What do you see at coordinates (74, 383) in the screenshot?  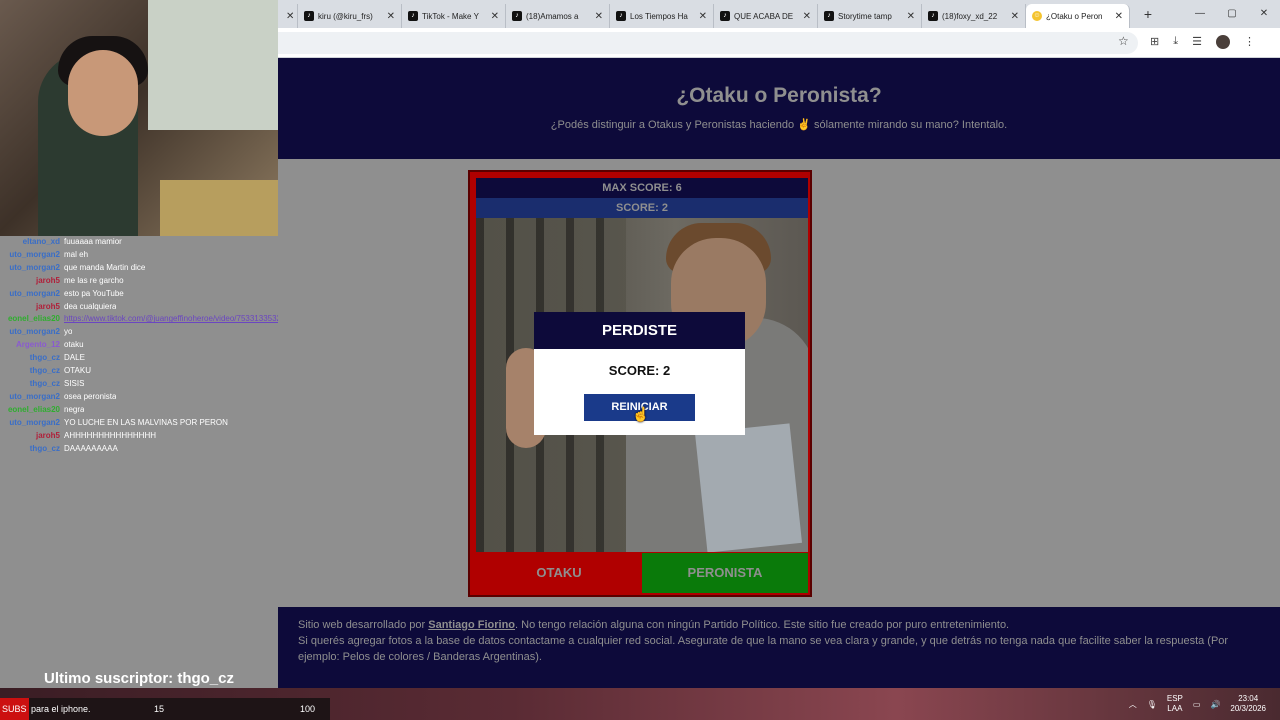 I see `chat-text: SISIS` at bounding box center [74, 383].